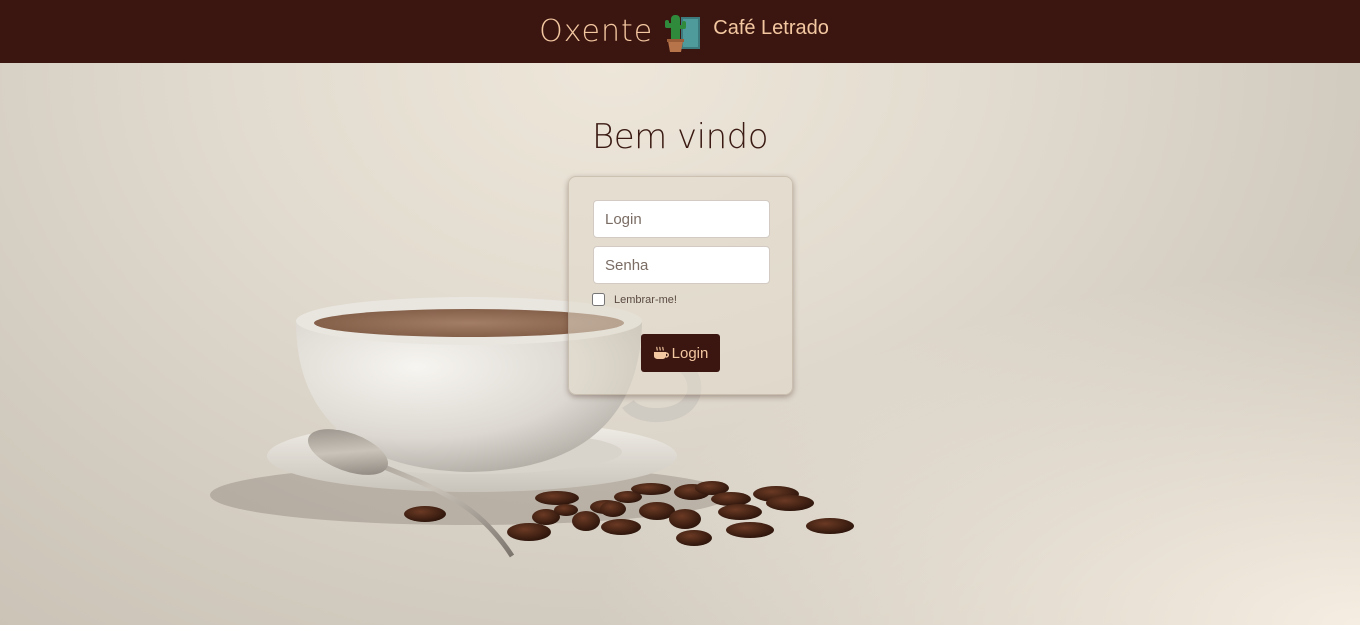 The height and width of the screenshot is (625, 1360). I want to click on coffee-cup-icon, so click(661, 352).